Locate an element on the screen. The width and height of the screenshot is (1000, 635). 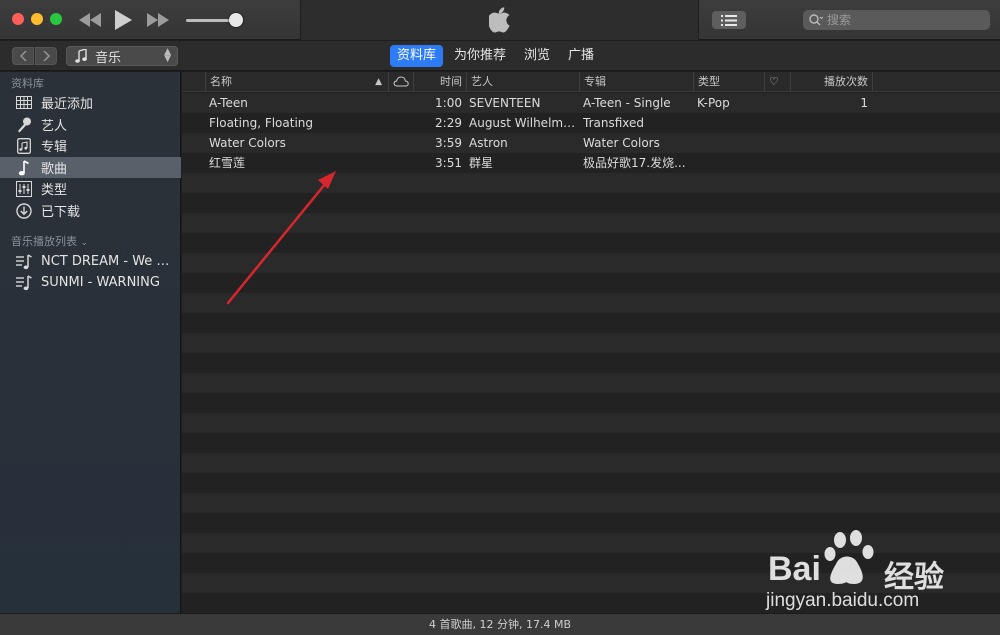
column-header-artist: 艺人 is located at coordinates (522, 82).